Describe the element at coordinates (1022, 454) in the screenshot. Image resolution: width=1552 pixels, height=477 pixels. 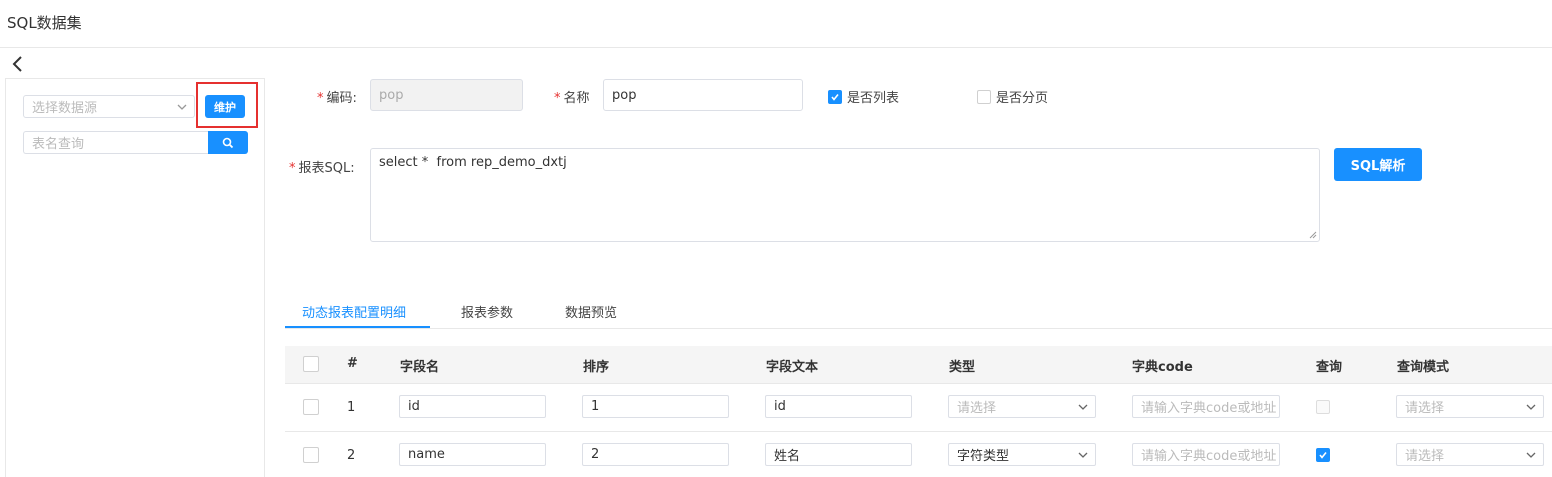
I see `type-select: 字符类型` at that location.